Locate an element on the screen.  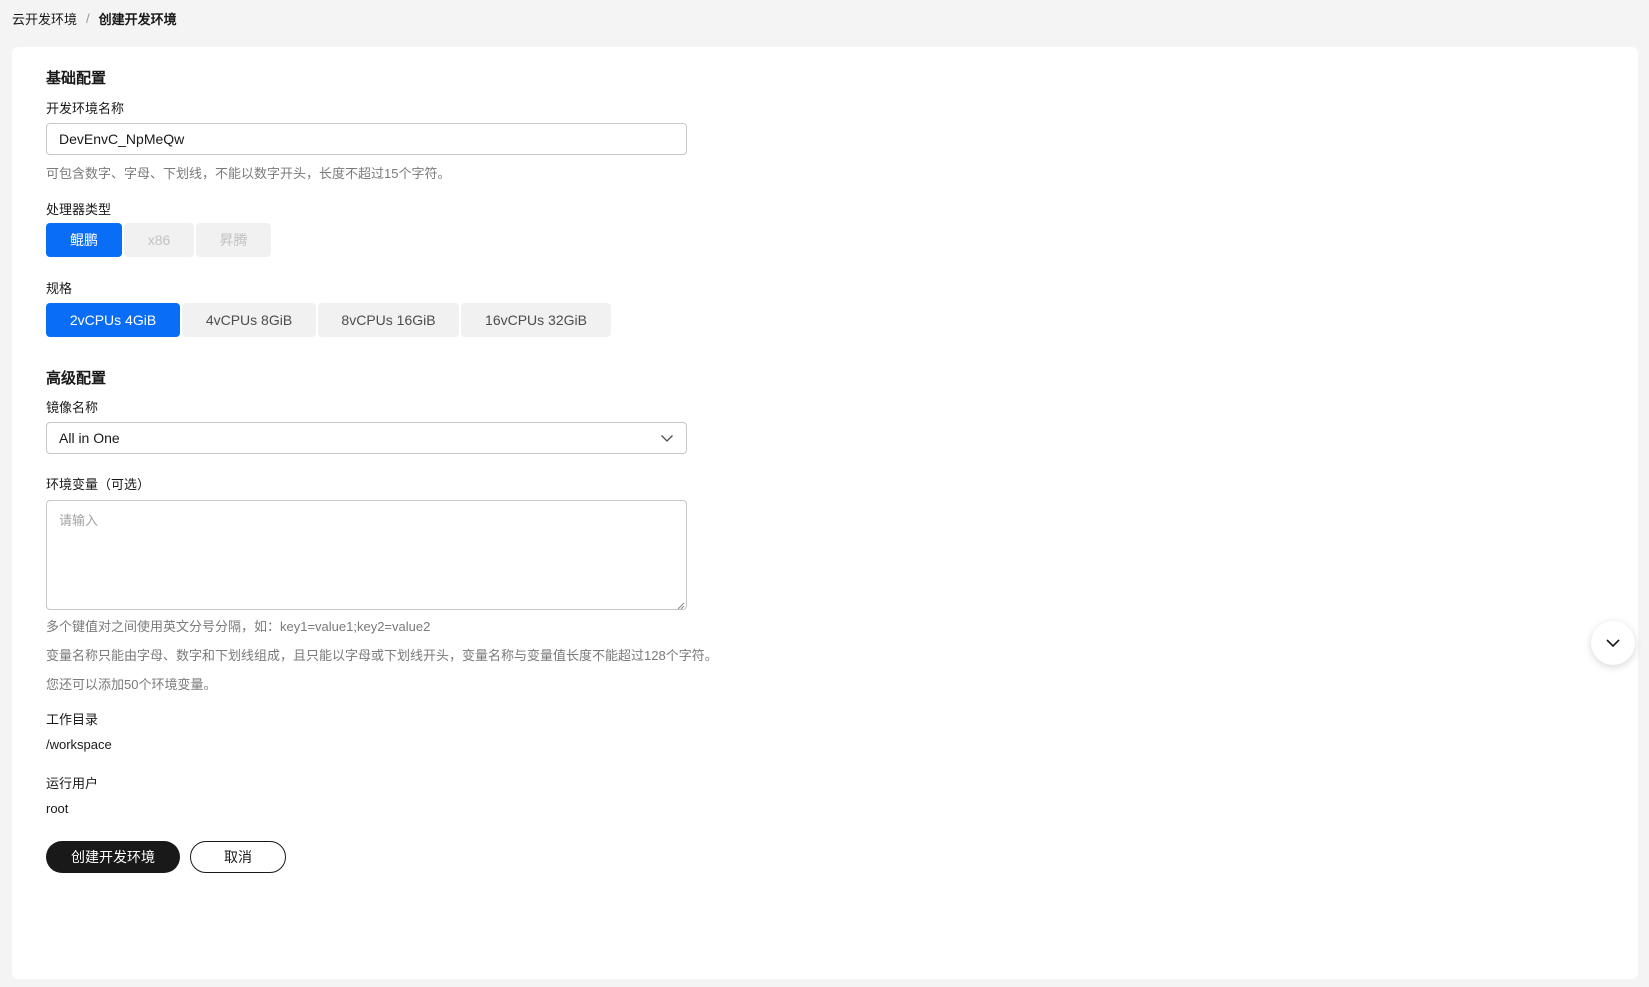
run-user-label: 运行用户 is located at coordinates (72, 783).